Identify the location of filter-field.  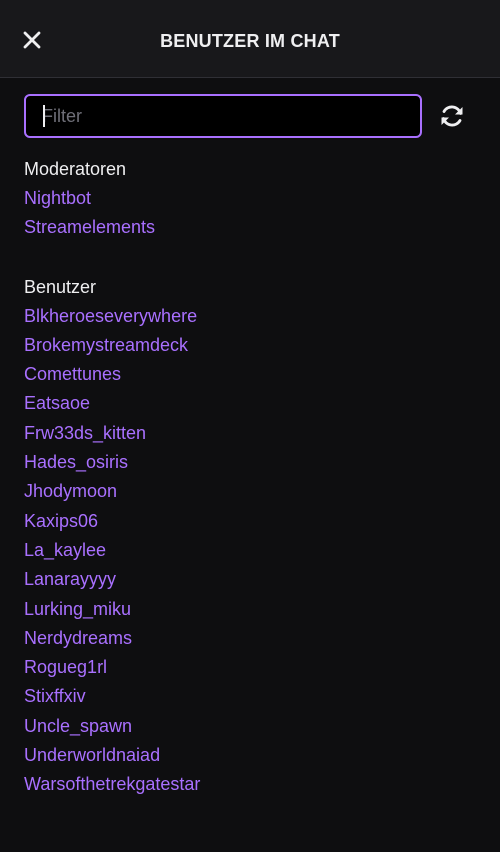
(223, 116).